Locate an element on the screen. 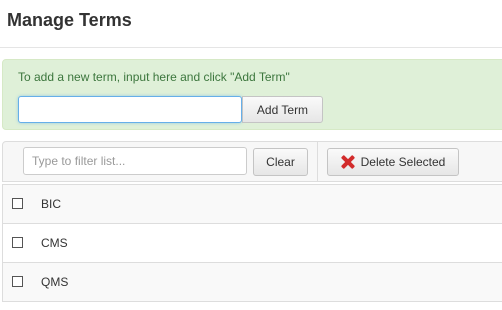 The width and height of the screenshot is (502, 310). page-title: Manage Terms is located at coordinates (69, 20).